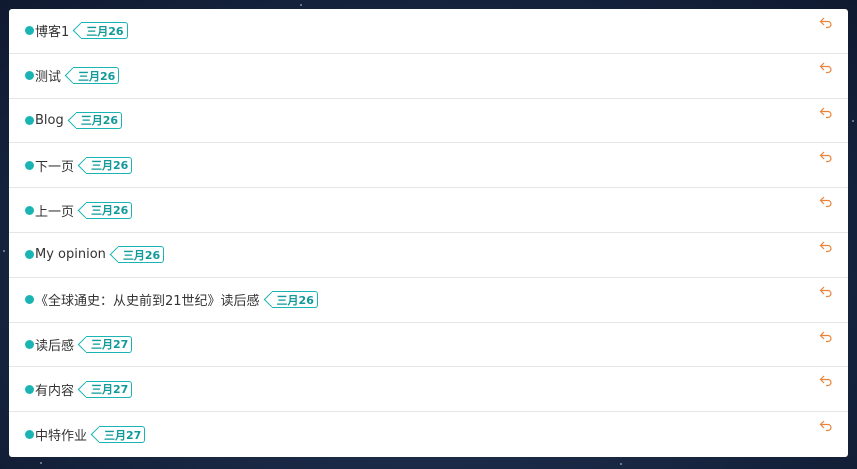  I want to click on article-title: 读后感, so click(54, 344).